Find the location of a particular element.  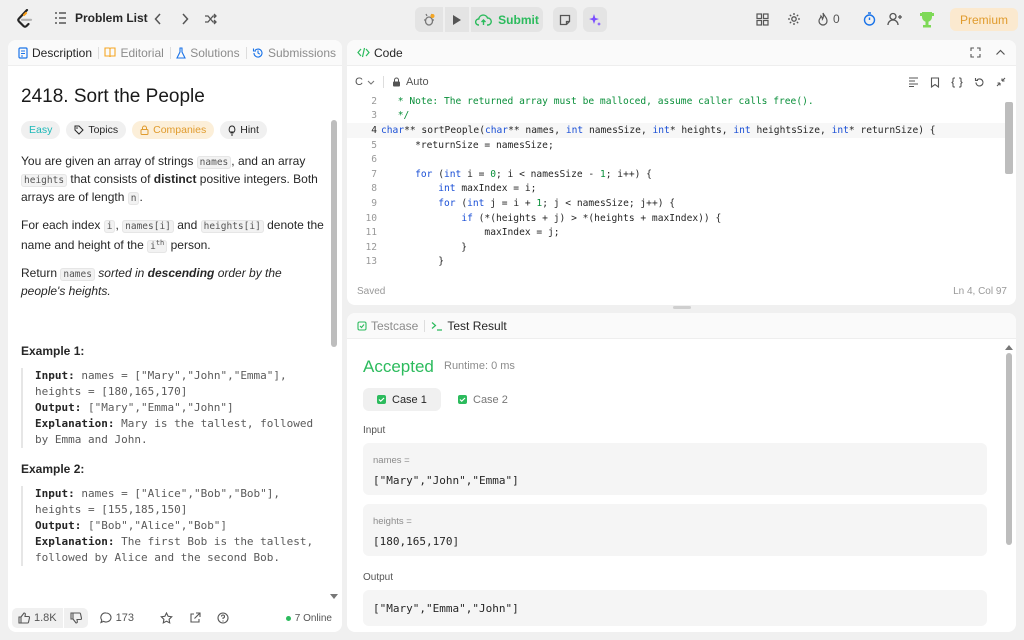

inline-code: names is located at coordinates (214, 162).